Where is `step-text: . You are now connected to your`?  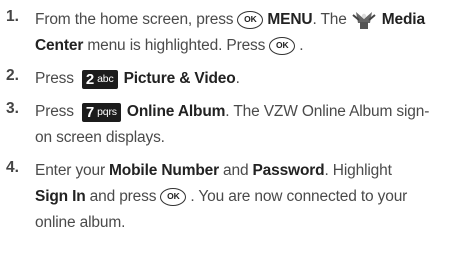
step-text: . You are now connected to your is located at coordinates (299, 196).